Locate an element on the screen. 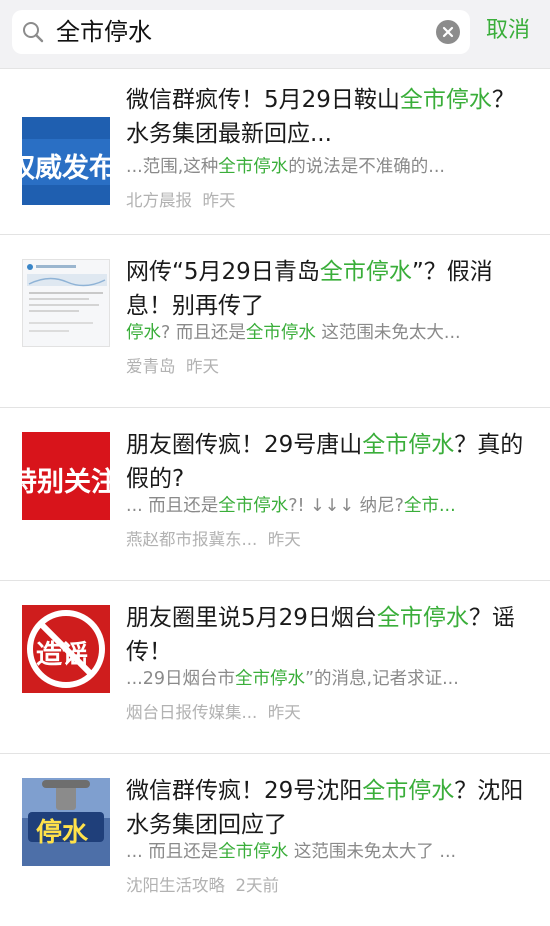 This screenshot has width=550, height=926. thumbnail-rumor: 造谣 is located at coordinates (66, 649).